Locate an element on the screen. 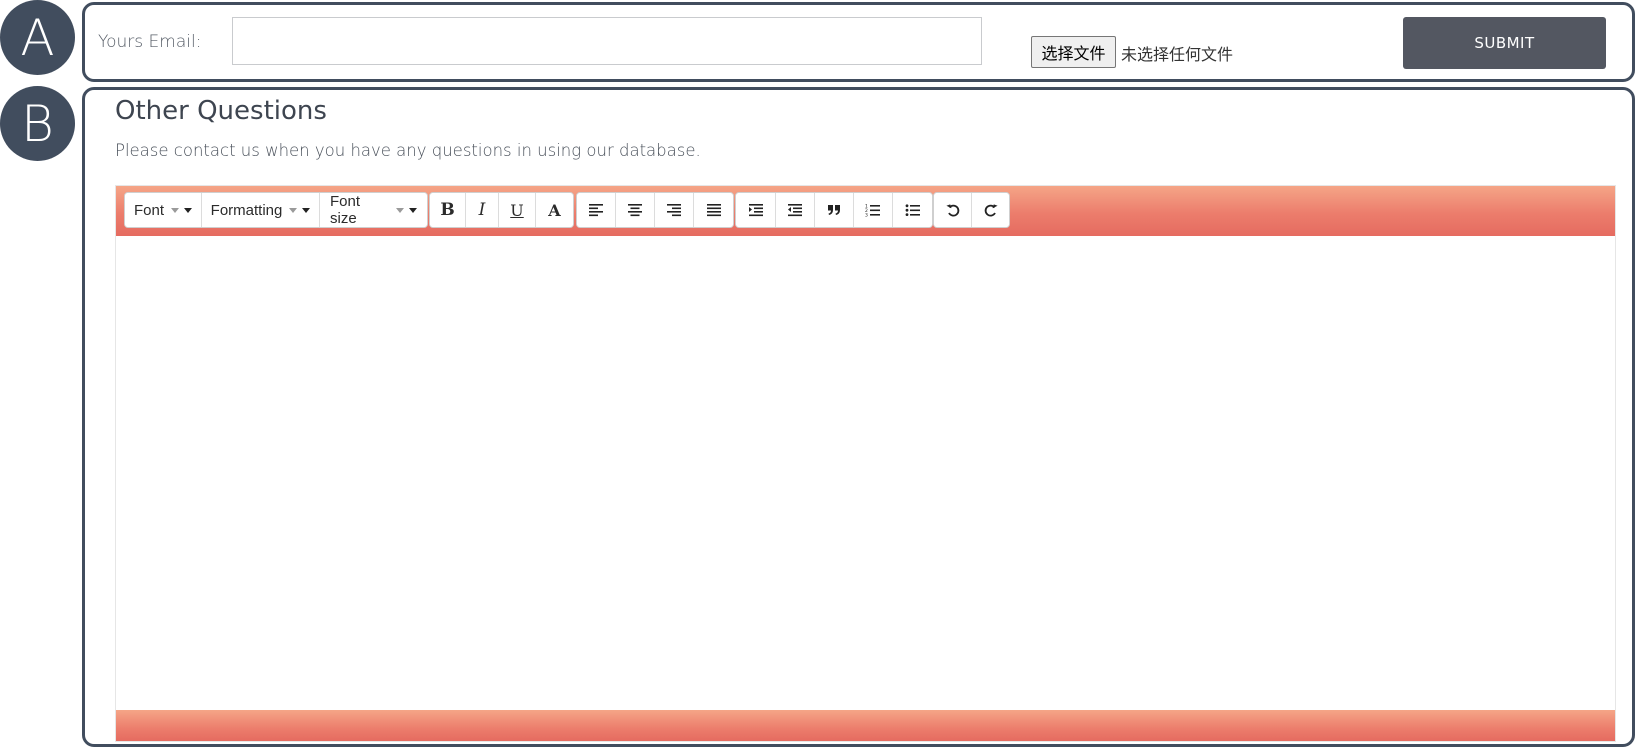  text-style-group: B I U A is located at coordinates (501, 210).